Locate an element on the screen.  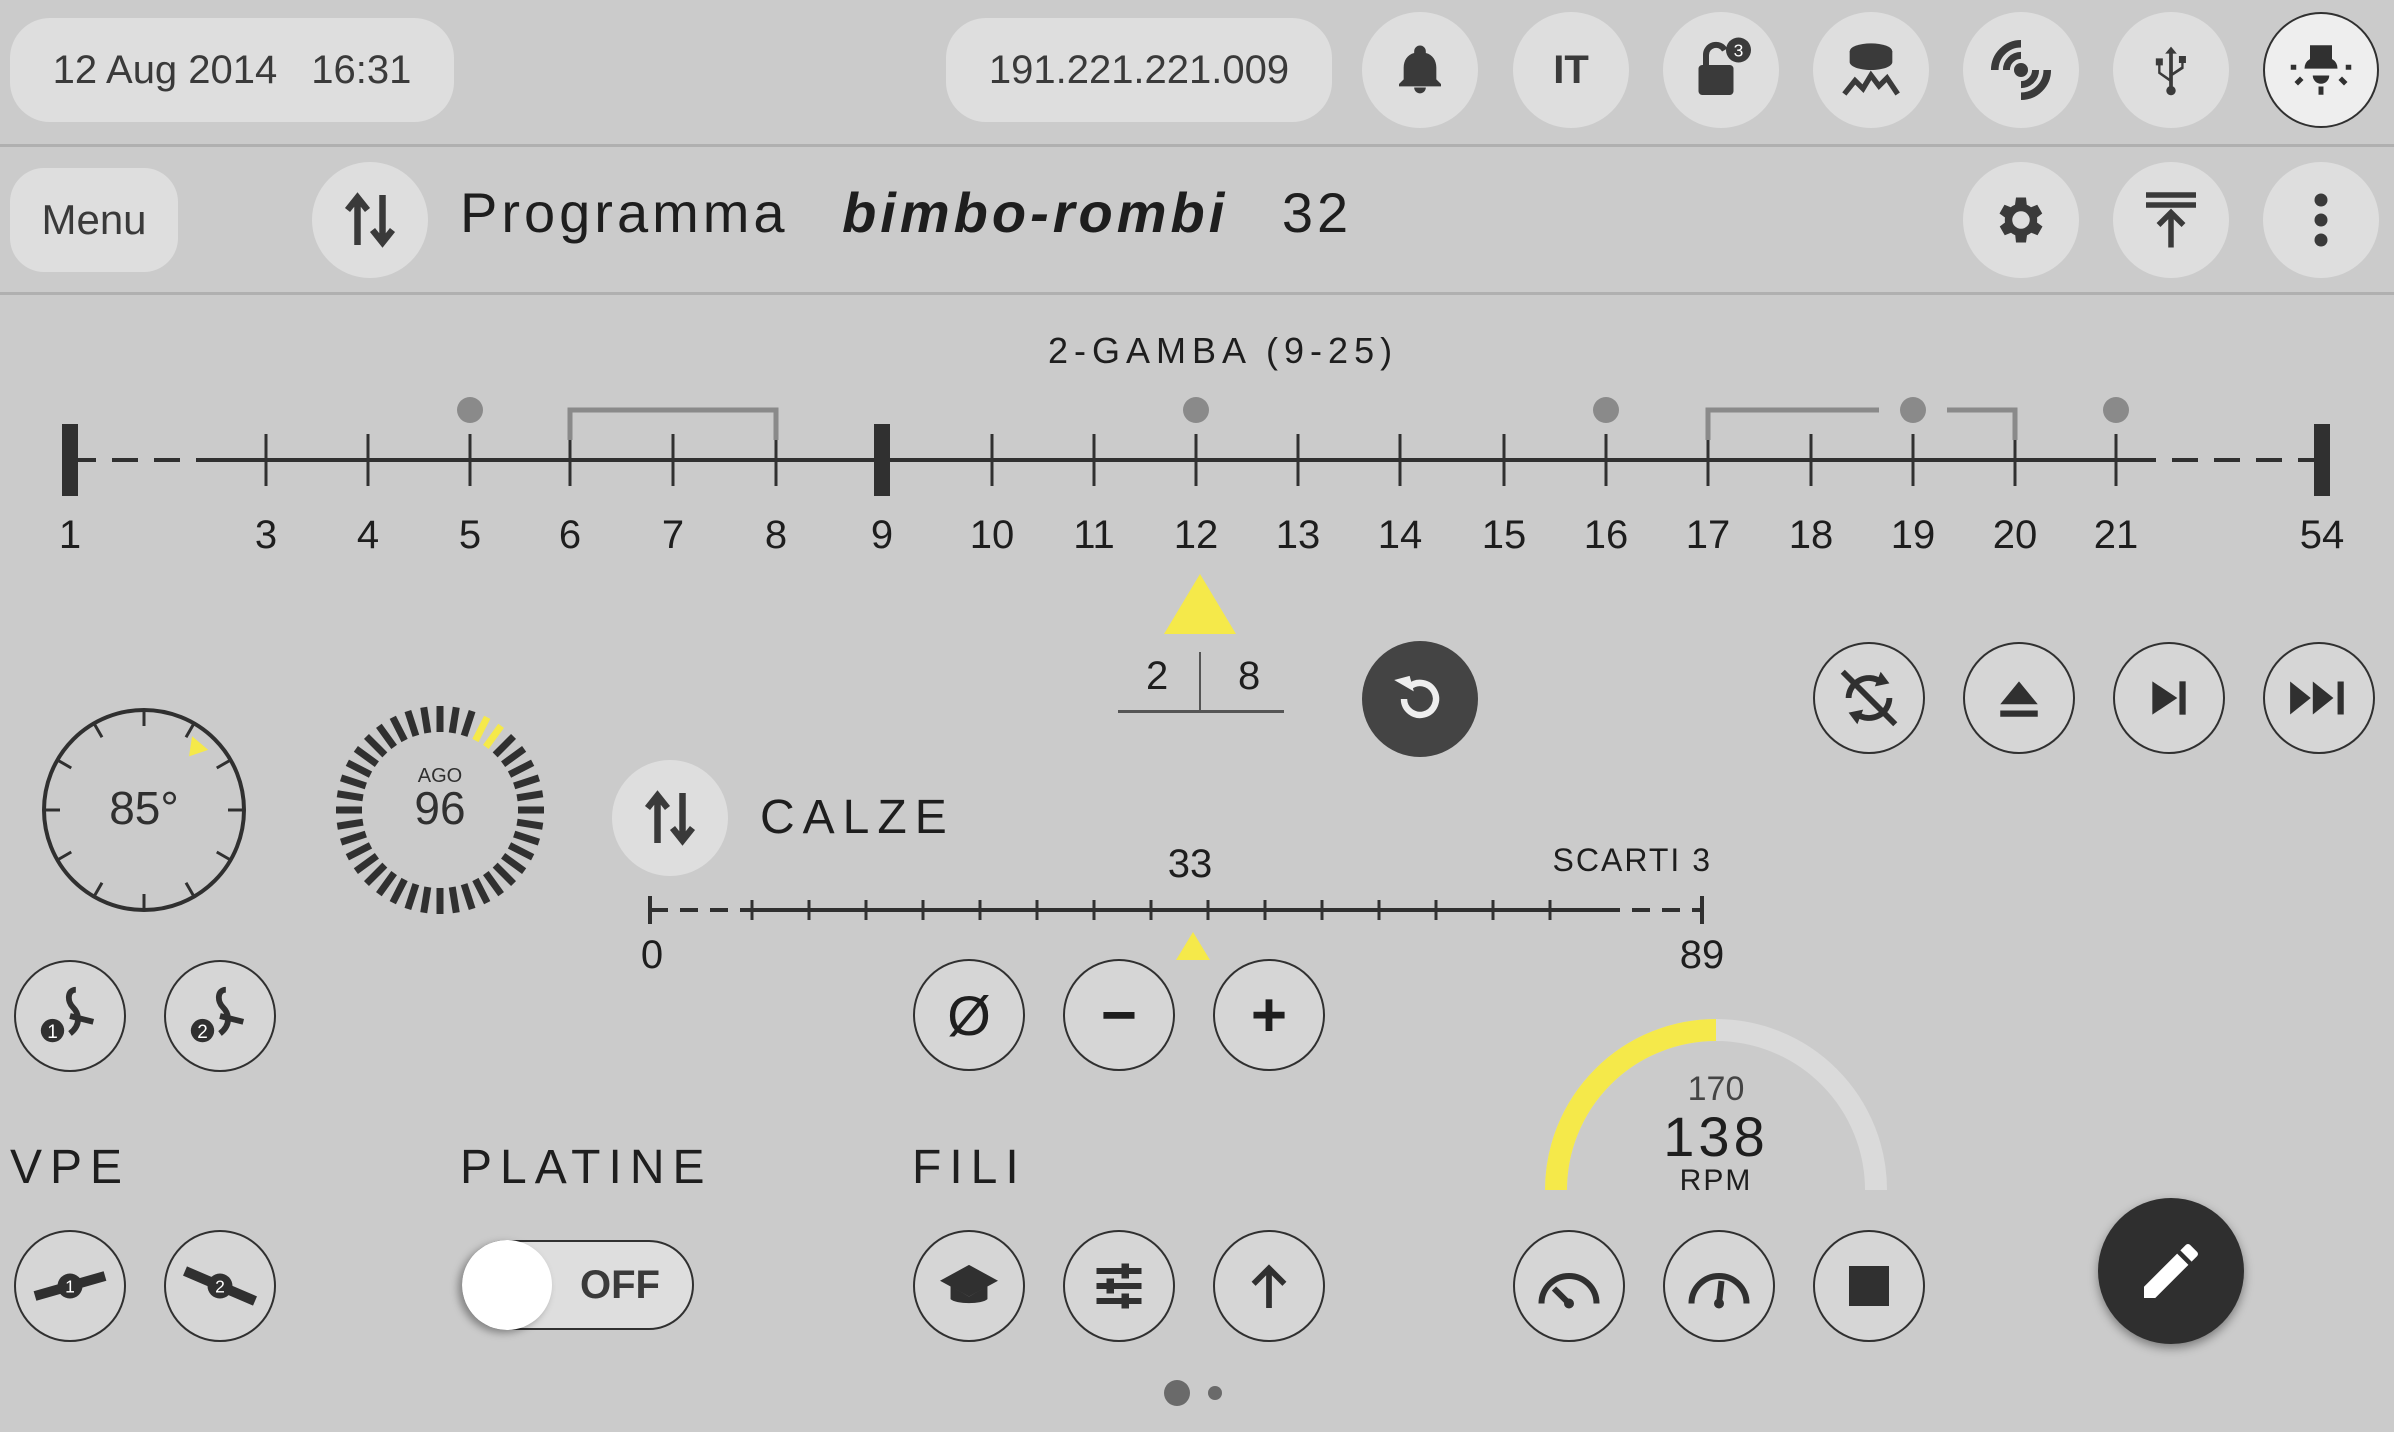
refresh-icon is located at coordinates (1417, 697).